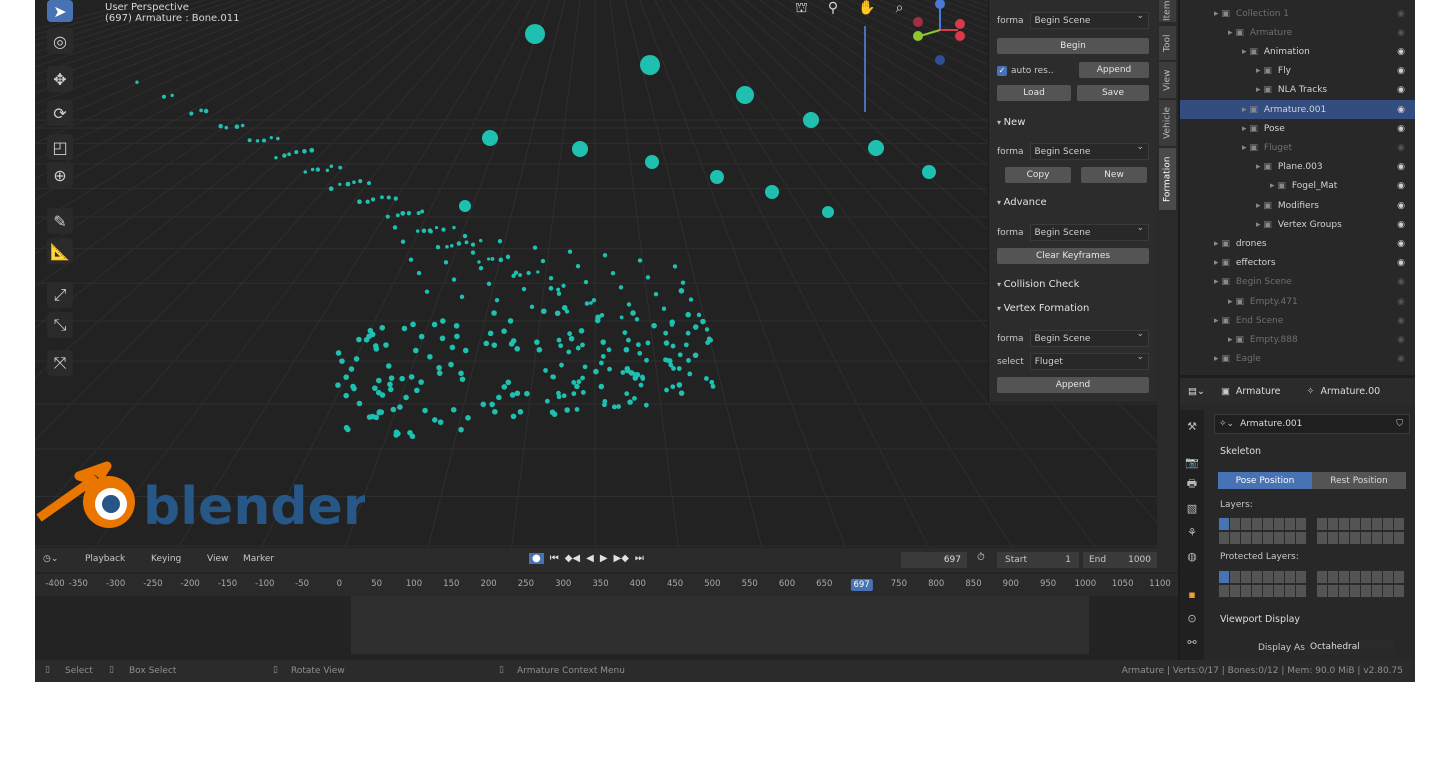 Image resolution: width=1431 pixels, height=778 pixels. What do you see at coordinates (1011, 122) in the screenshot?
I see `new-section-header: New` at bounding box center [1011, 122].